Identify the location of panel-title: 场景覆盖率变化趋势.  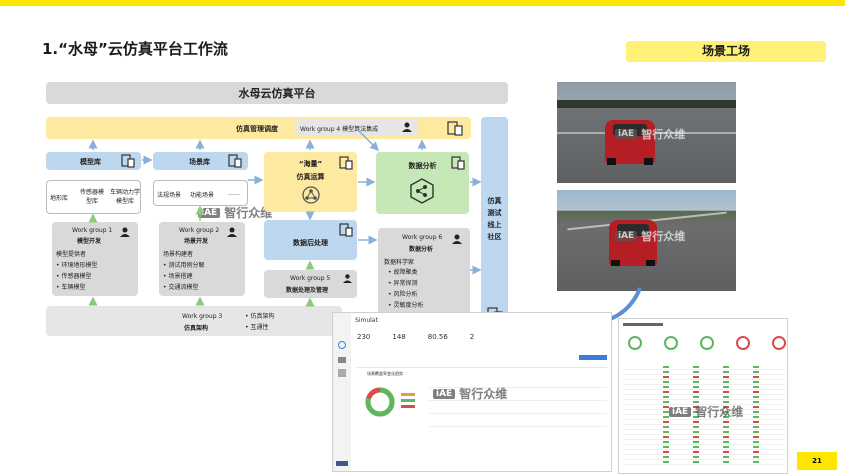
(385, 373).